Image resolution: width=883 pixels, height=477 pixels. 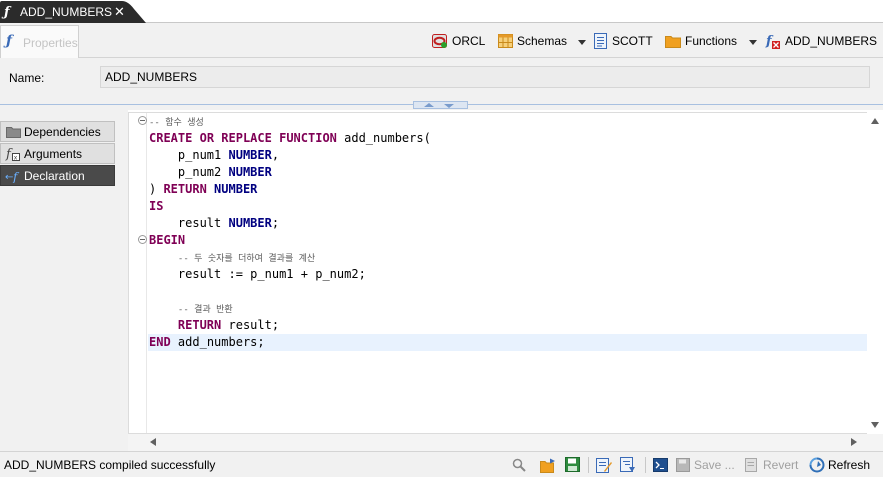 What do you see at coordinates (485, 77) in the screenshot?
I see `name-field: ADD_NUMBERS` at bounding box center [485, 77].